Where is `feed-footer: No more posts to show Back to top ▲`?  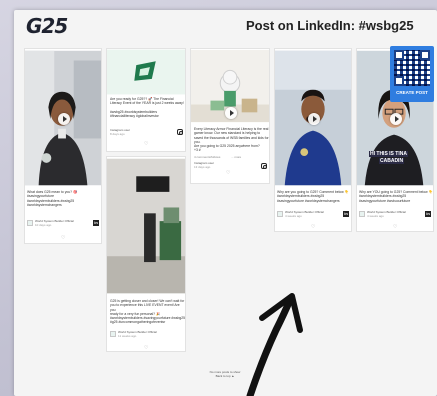 feed-footer: No more posts to show Back to top ▲ is located at coordinates (225, 374).